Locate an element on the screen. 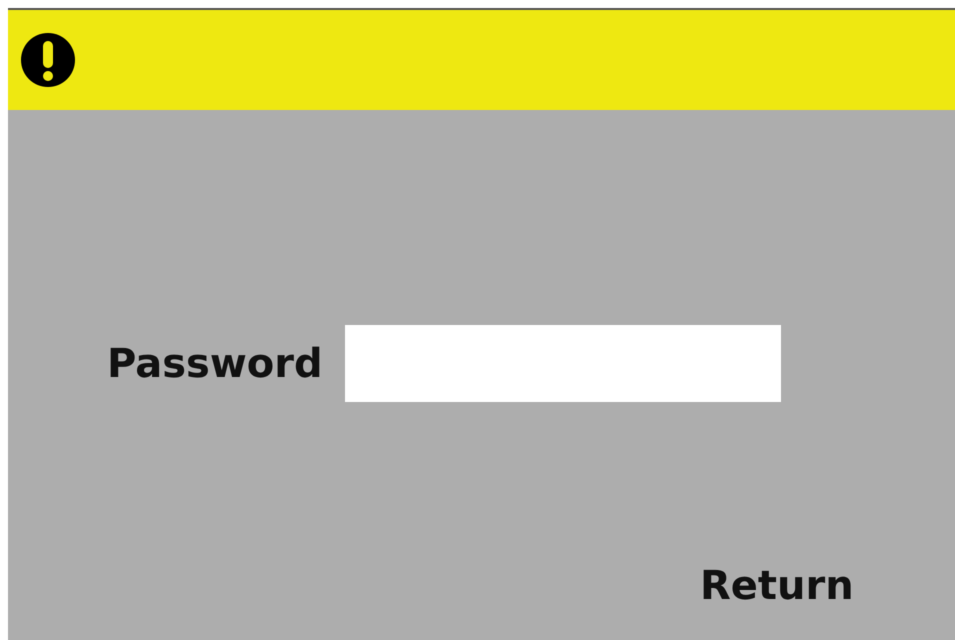 The height and width of the screenshot is (640, 955). password-field is located at coordinates (562, 363).